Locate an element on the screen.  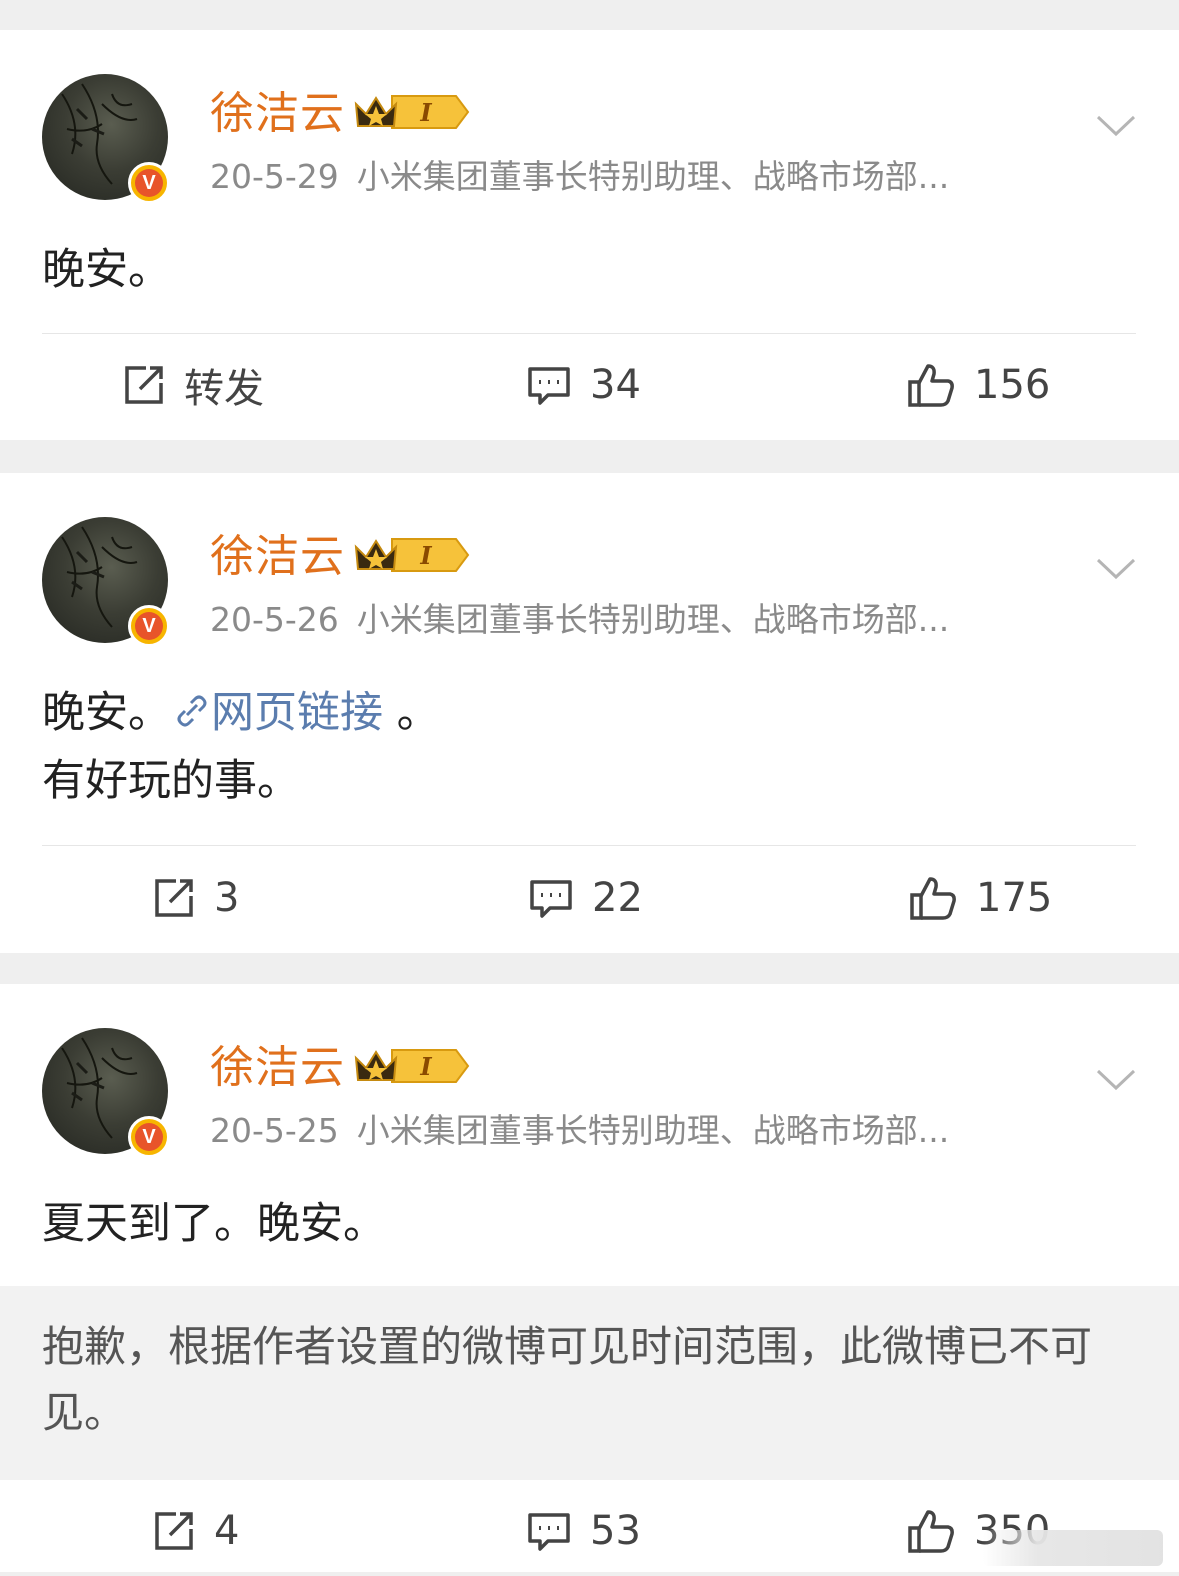
post-content: 夏天到了。晚安。 is located at coordinates (214, 1224).